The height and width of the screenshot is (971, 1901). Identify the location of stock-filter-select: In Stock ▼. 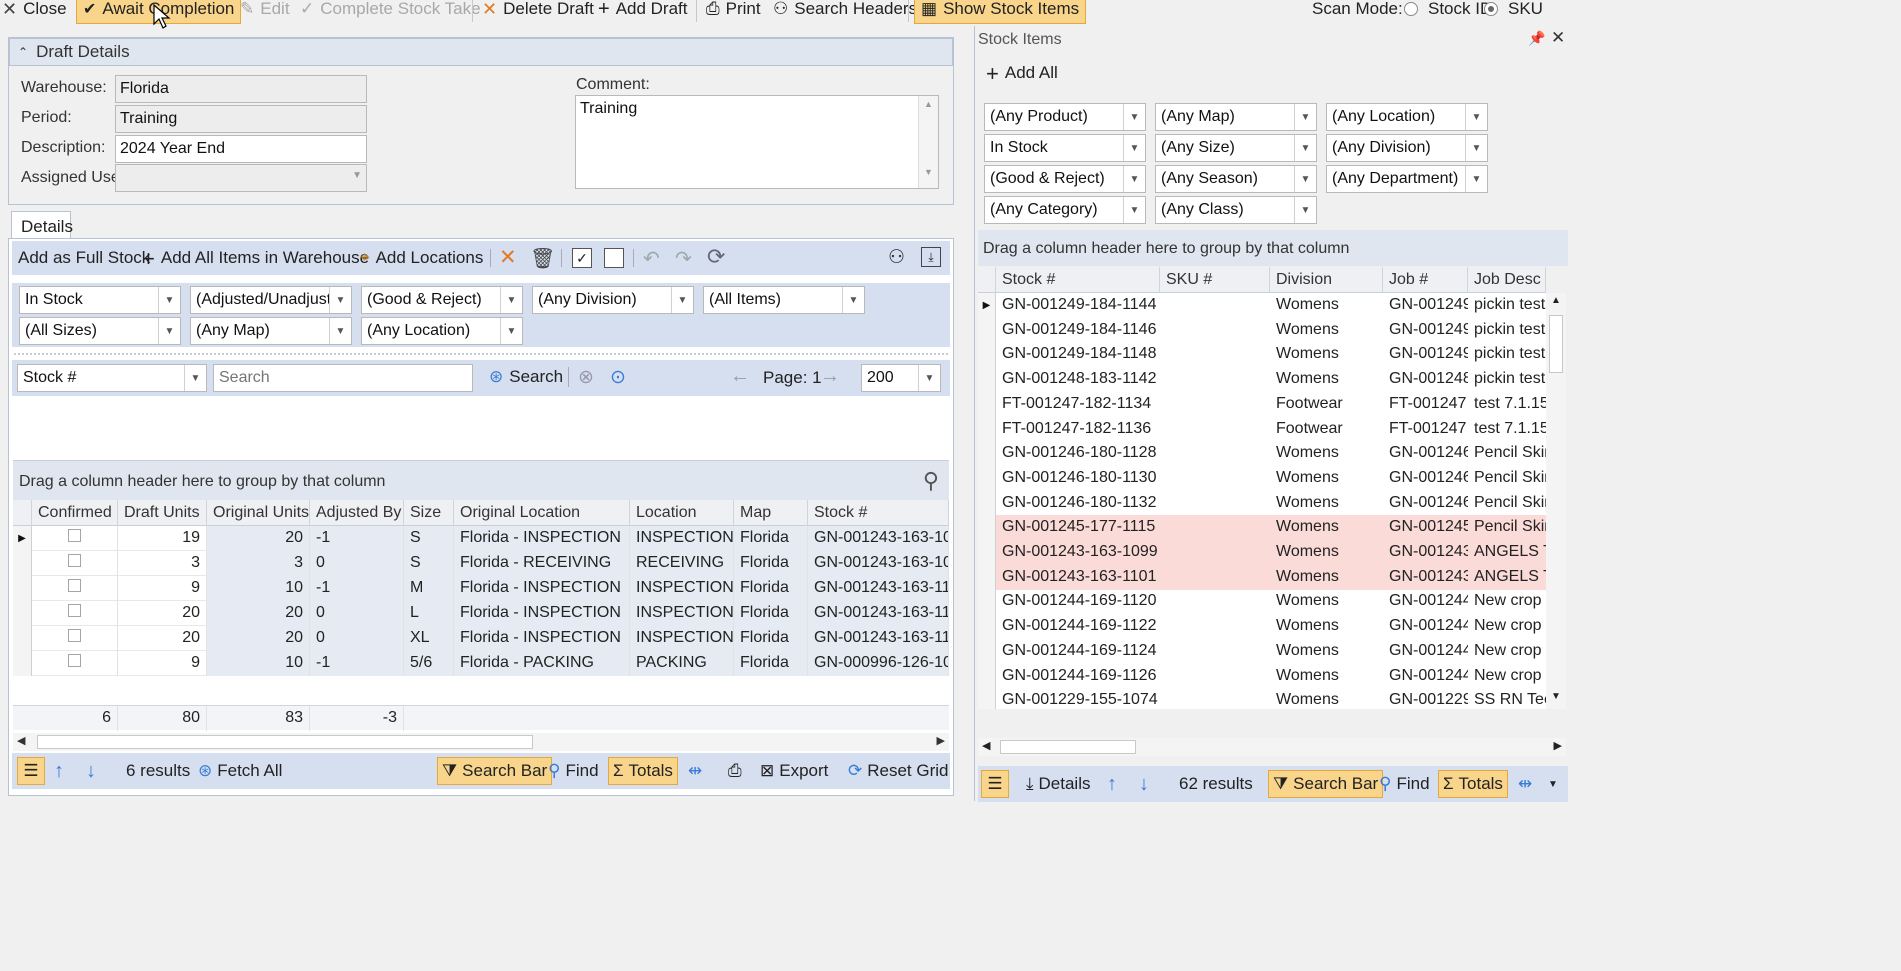
(1065, 148).